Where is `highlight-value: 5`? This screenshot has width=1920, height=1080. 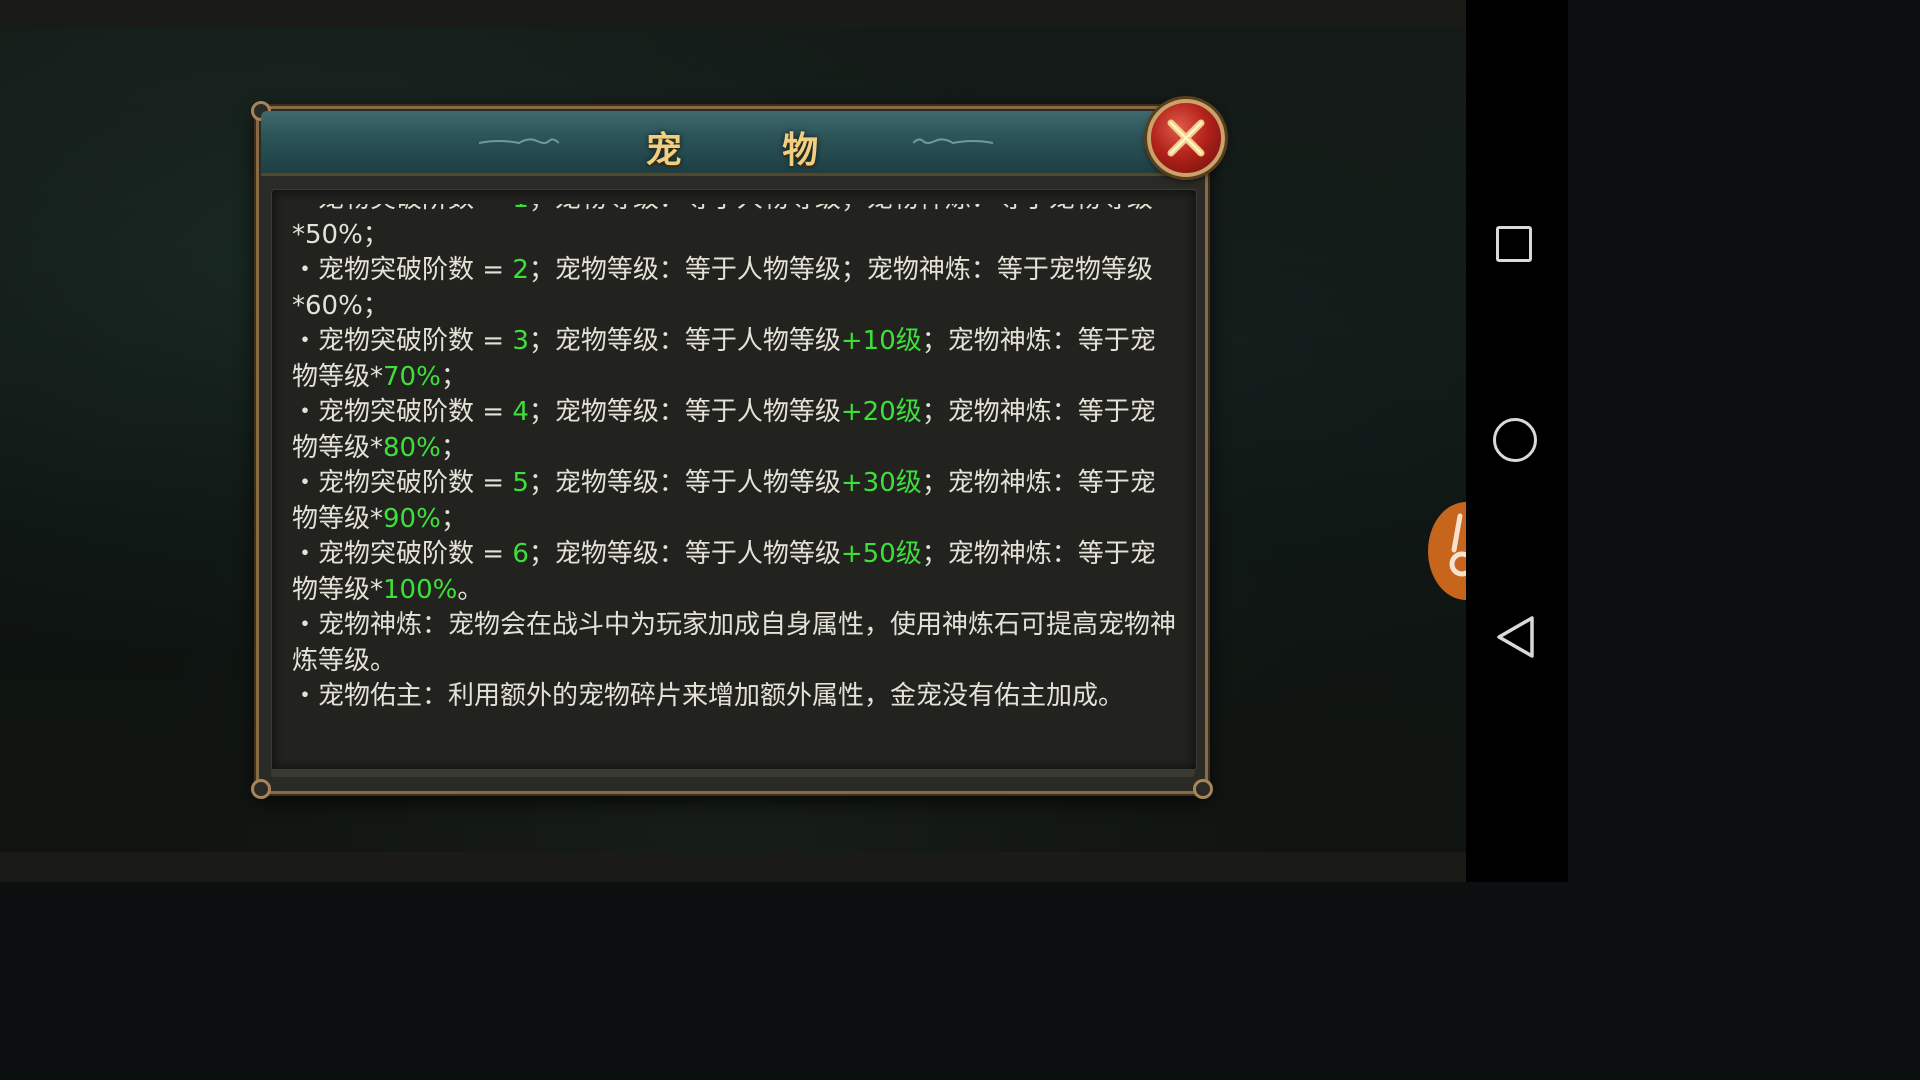
highlight-value: 5 is located at coordinates (520, 483).